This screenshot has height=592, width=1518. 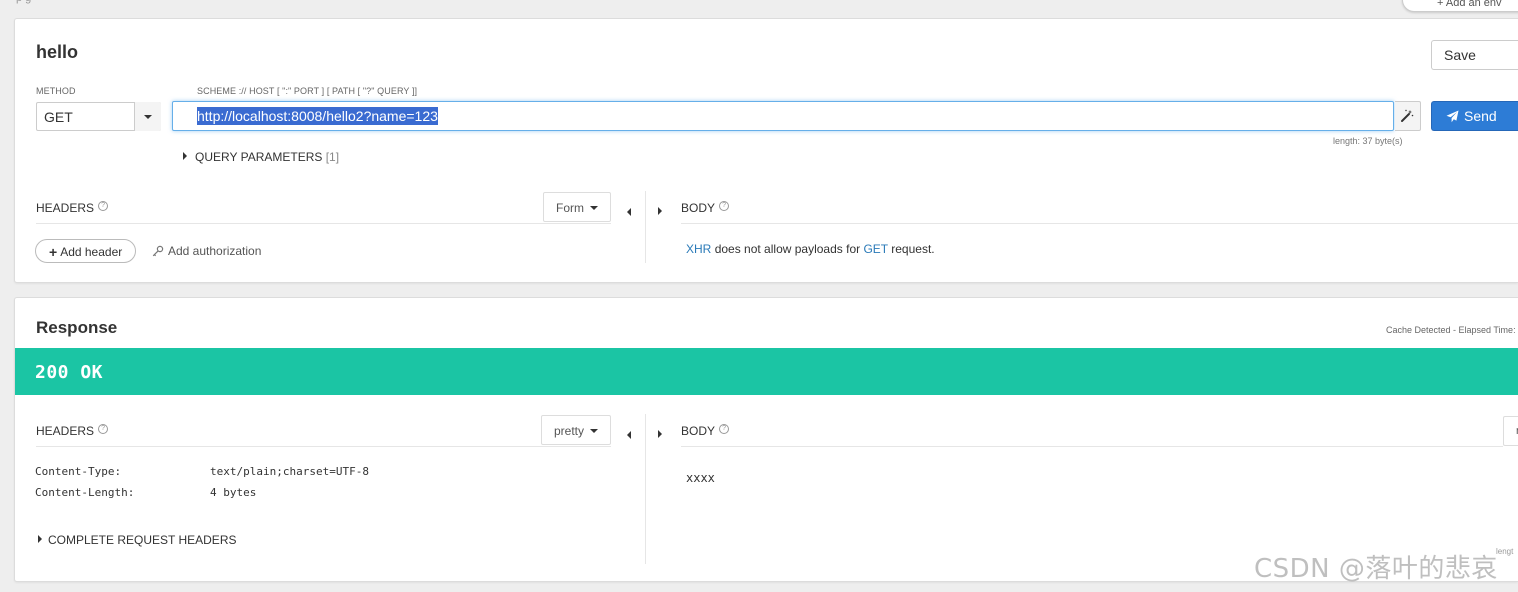 I want to click on response-headers-heading: HEADERS?, so click(x=72, y=431).